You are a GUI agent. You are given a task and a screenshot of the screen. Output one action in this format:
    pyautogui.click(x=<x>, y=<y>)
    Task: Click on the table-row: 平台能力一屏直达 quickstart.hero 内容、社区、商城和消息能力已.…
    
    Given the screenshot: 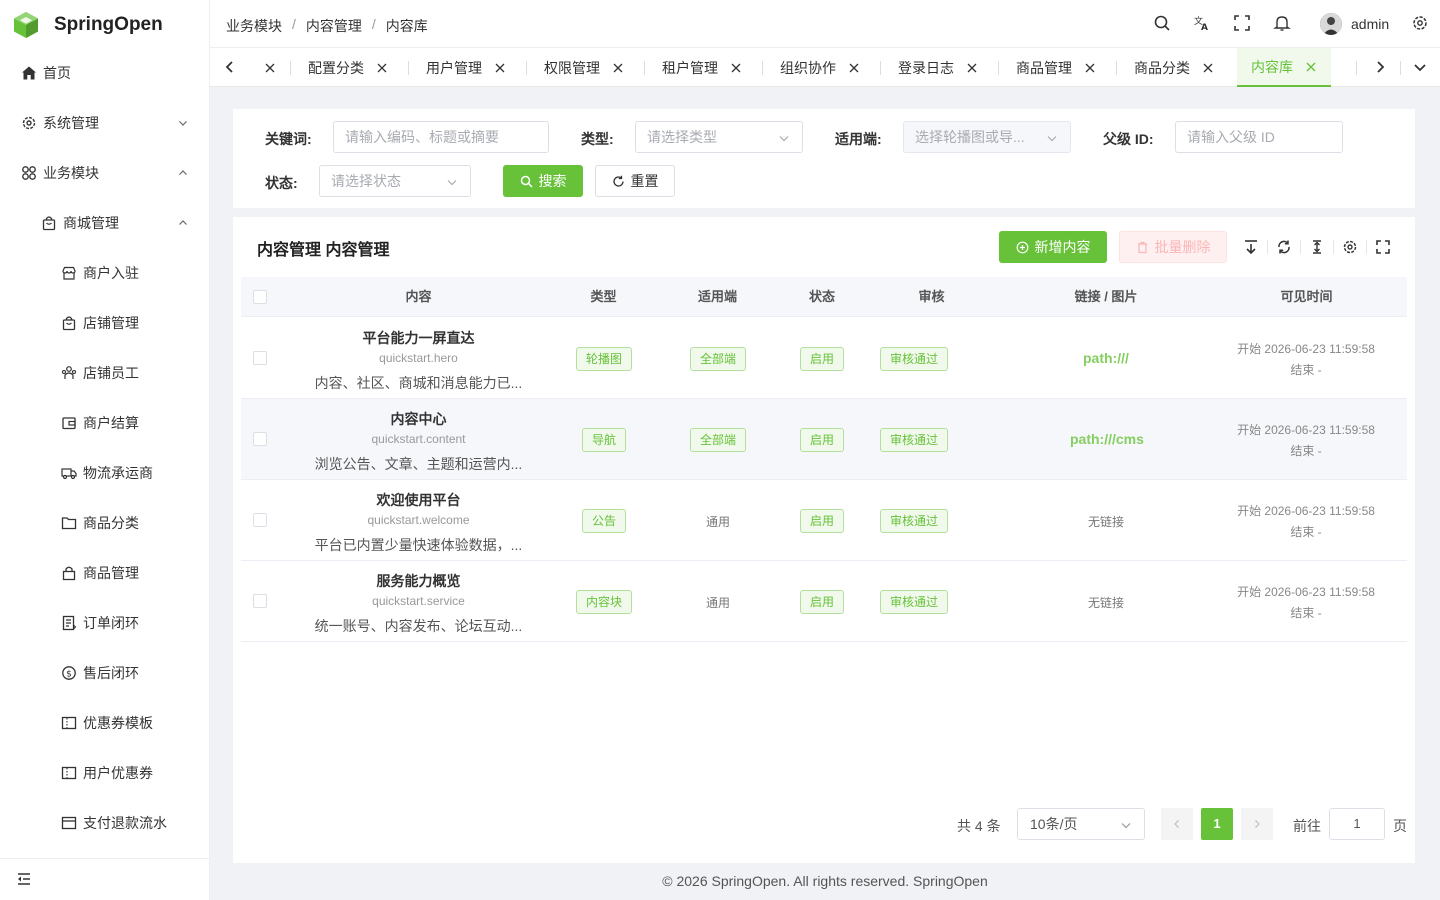 What is the action you would take?
    pyautogui.click(x=824, y=358)
    